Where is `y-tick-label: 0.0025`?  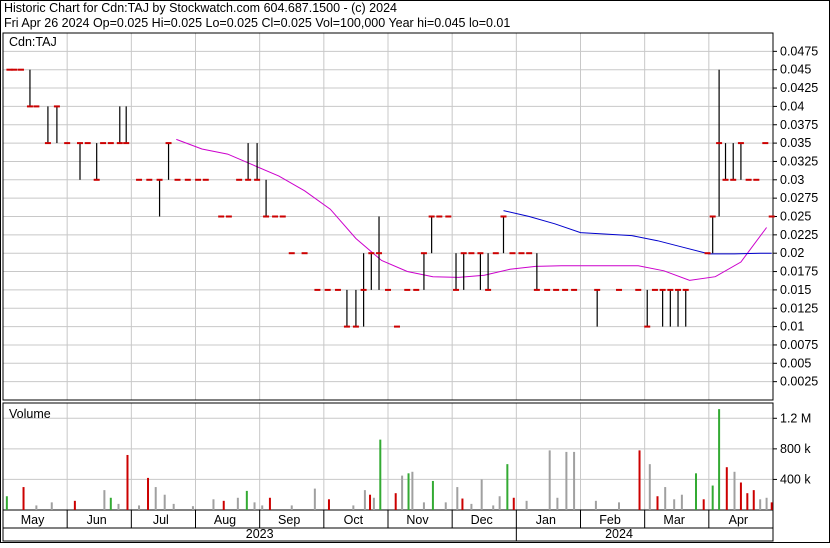 y-tick-label: 0.0025 is located at coordinates (799, 382).